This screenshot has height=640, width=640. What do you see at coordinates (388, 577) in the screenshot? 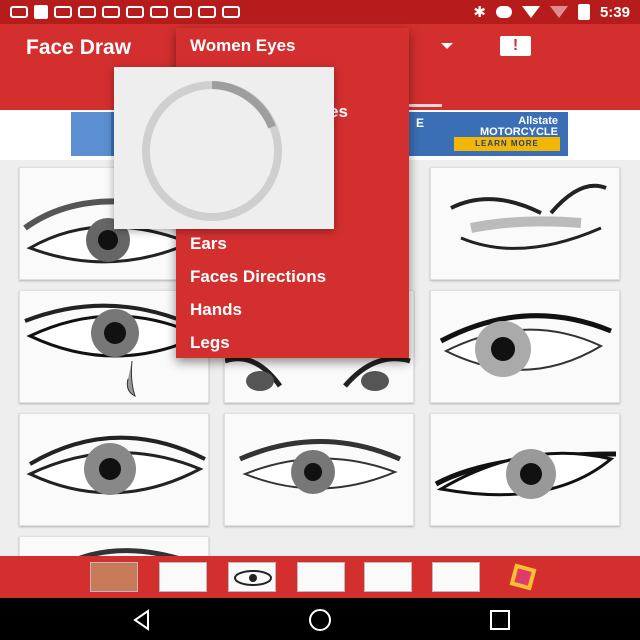
I see `face-thumb` at bounding box center [388, 577].